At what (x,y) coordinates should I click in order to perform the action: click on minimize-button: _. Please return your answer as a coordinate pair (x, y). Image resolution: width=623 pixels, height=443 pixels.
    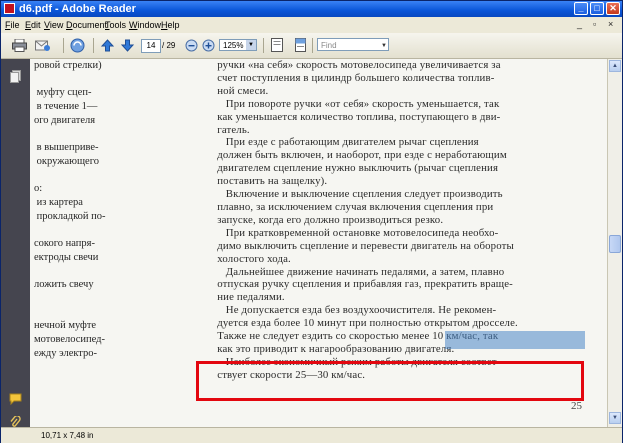
    Looking at the image, I should click on (581, 8).